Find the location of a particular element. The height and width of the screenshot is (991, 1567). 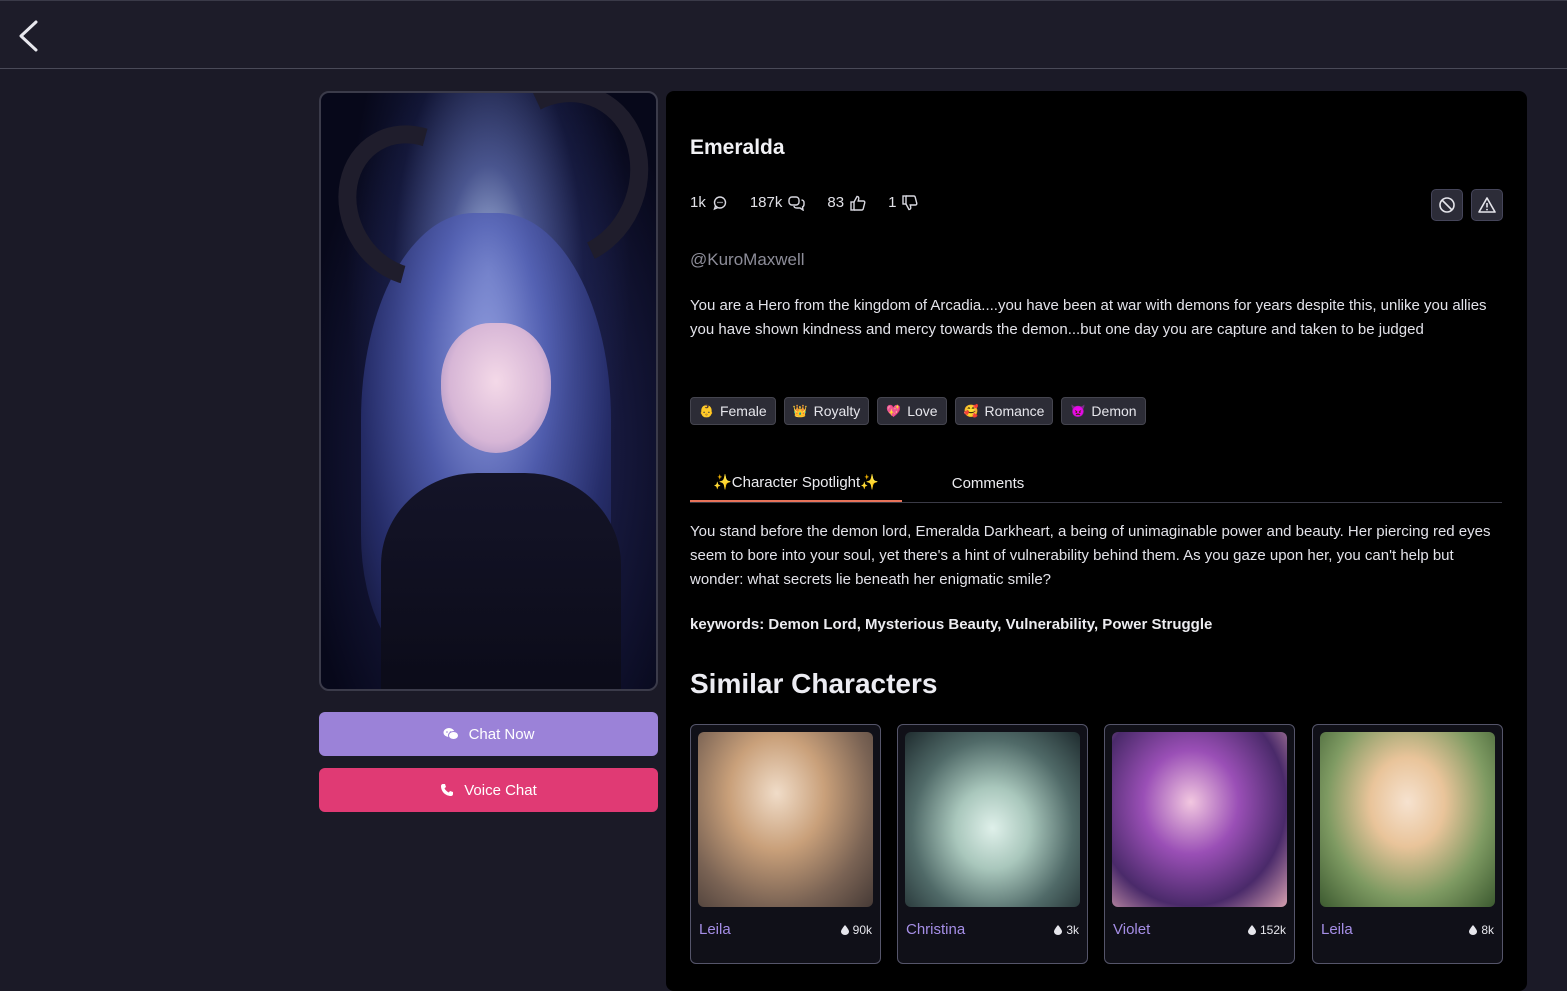

similar-card-count-value: 3k is located at coordinates (1072, 930).